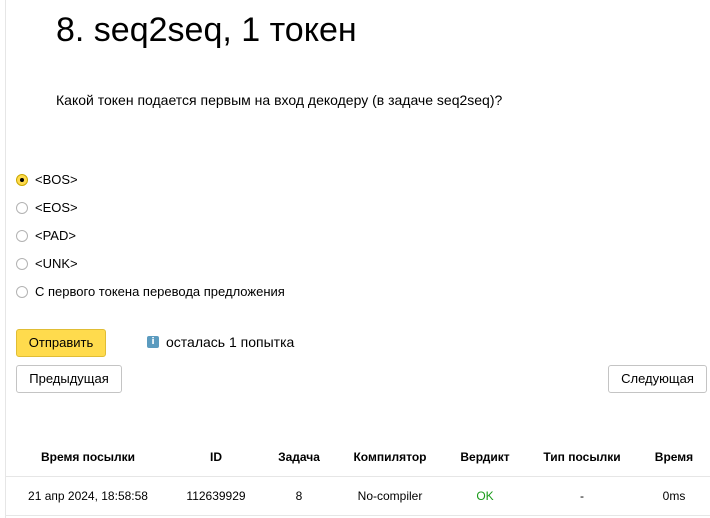 This screenshot has height=518, width=710. What do you see at coordinates (674, 457) in the screenshot?
I see `column-header-duration: Время` at bounding box center [674, 457].